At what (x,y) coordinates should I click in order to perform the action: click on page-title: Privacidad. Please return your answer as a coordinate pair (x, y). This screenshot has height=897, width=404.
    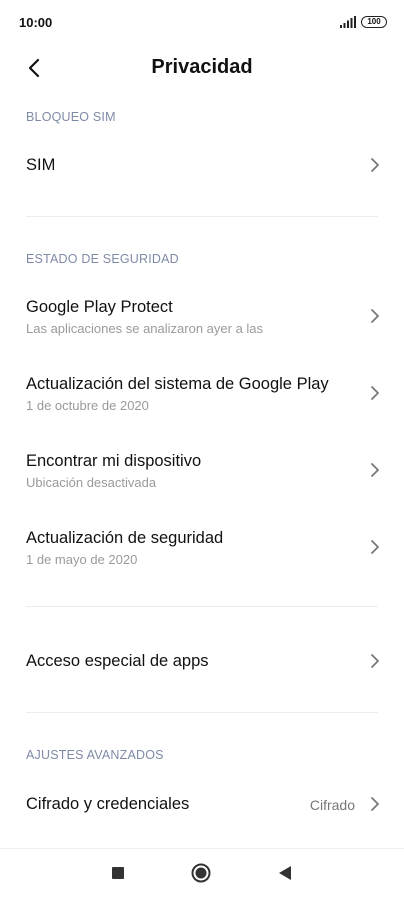
    Looking at the image, I should click on (202, 67).